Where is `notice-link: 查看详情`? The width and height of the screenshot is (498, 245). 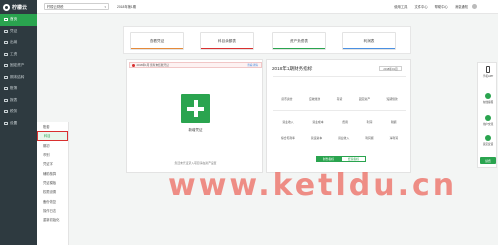 notice-link: 查看详情 is located at coordinates (252, 65).